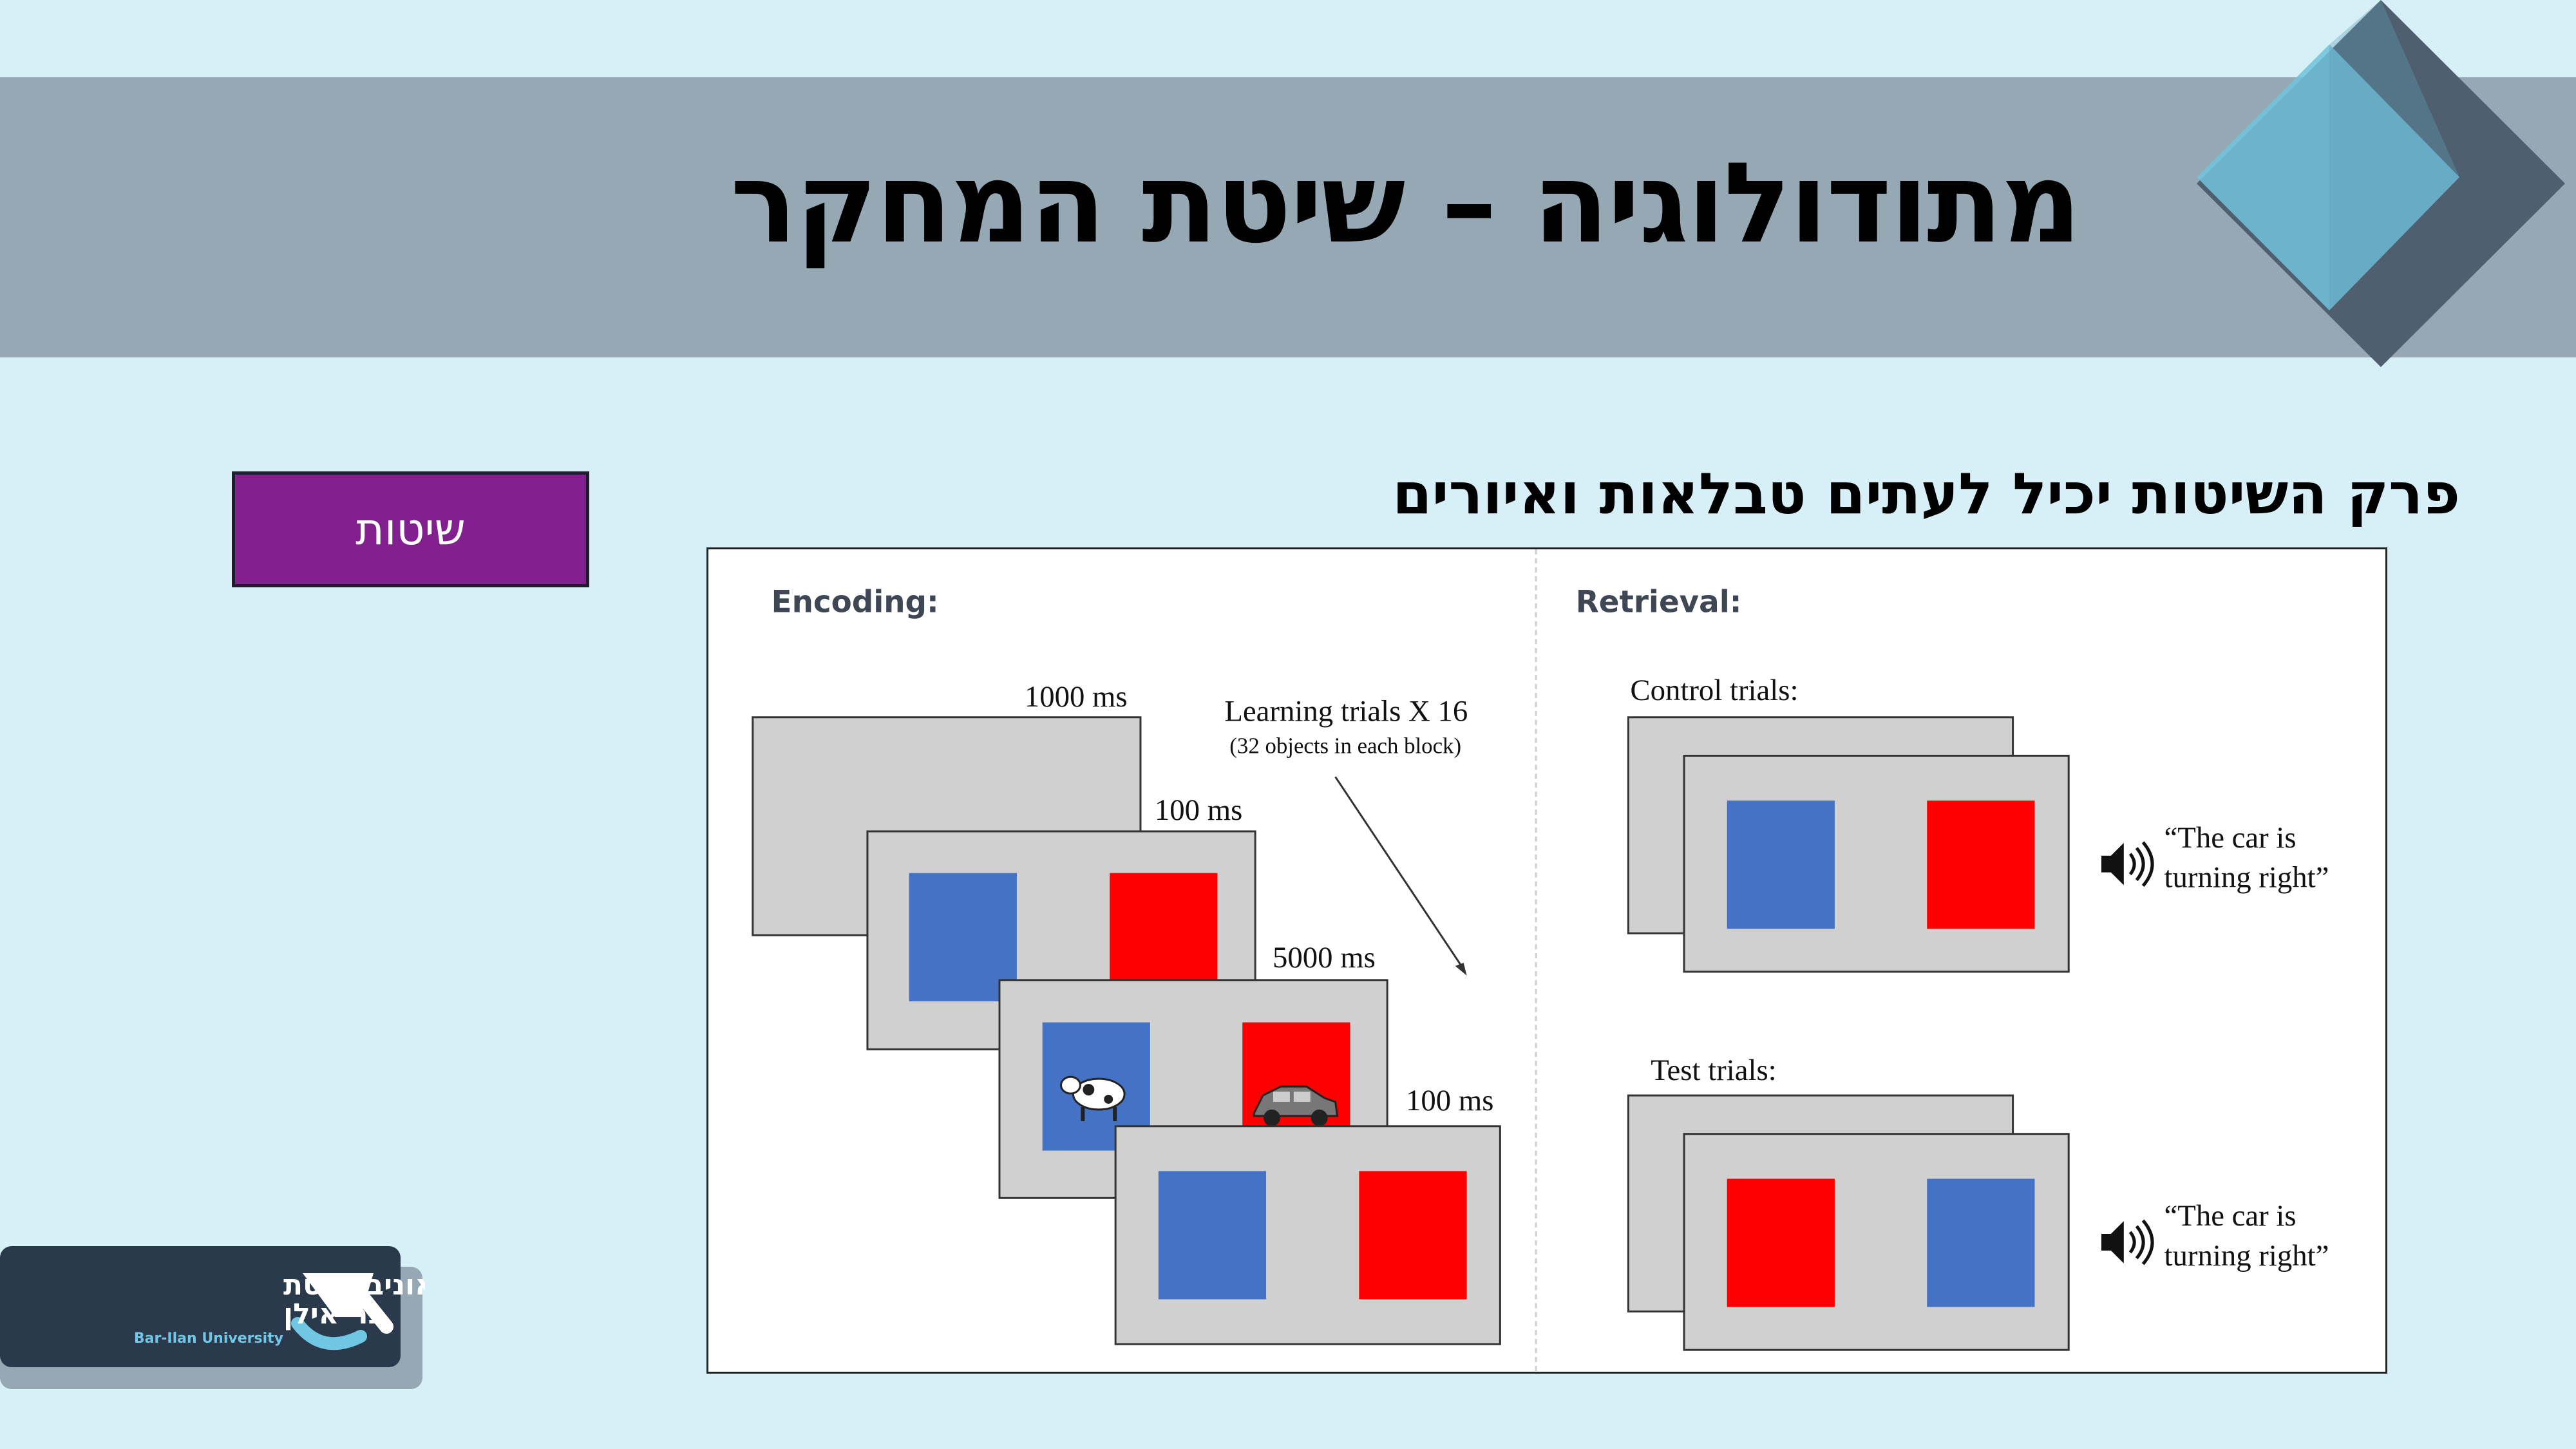  What do you see at coordinates (2381, 183) in the screenshot?
I see `decorative-diamonds` at bounding box center [2381, 183].